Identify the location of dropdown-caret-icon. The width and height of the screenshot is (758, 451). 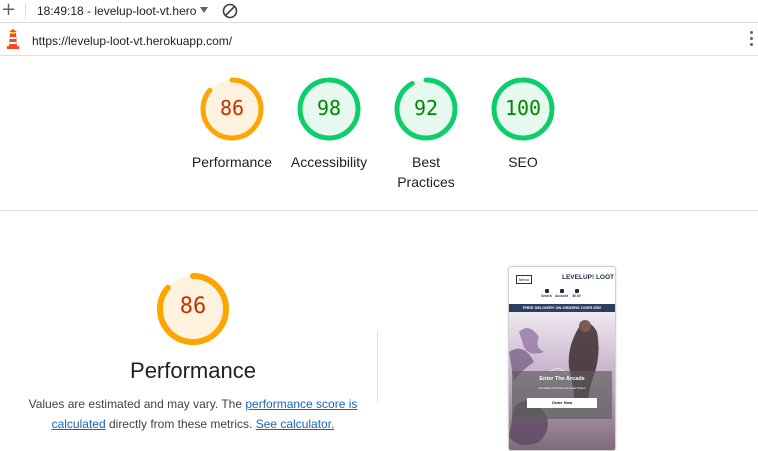
(204, 10).